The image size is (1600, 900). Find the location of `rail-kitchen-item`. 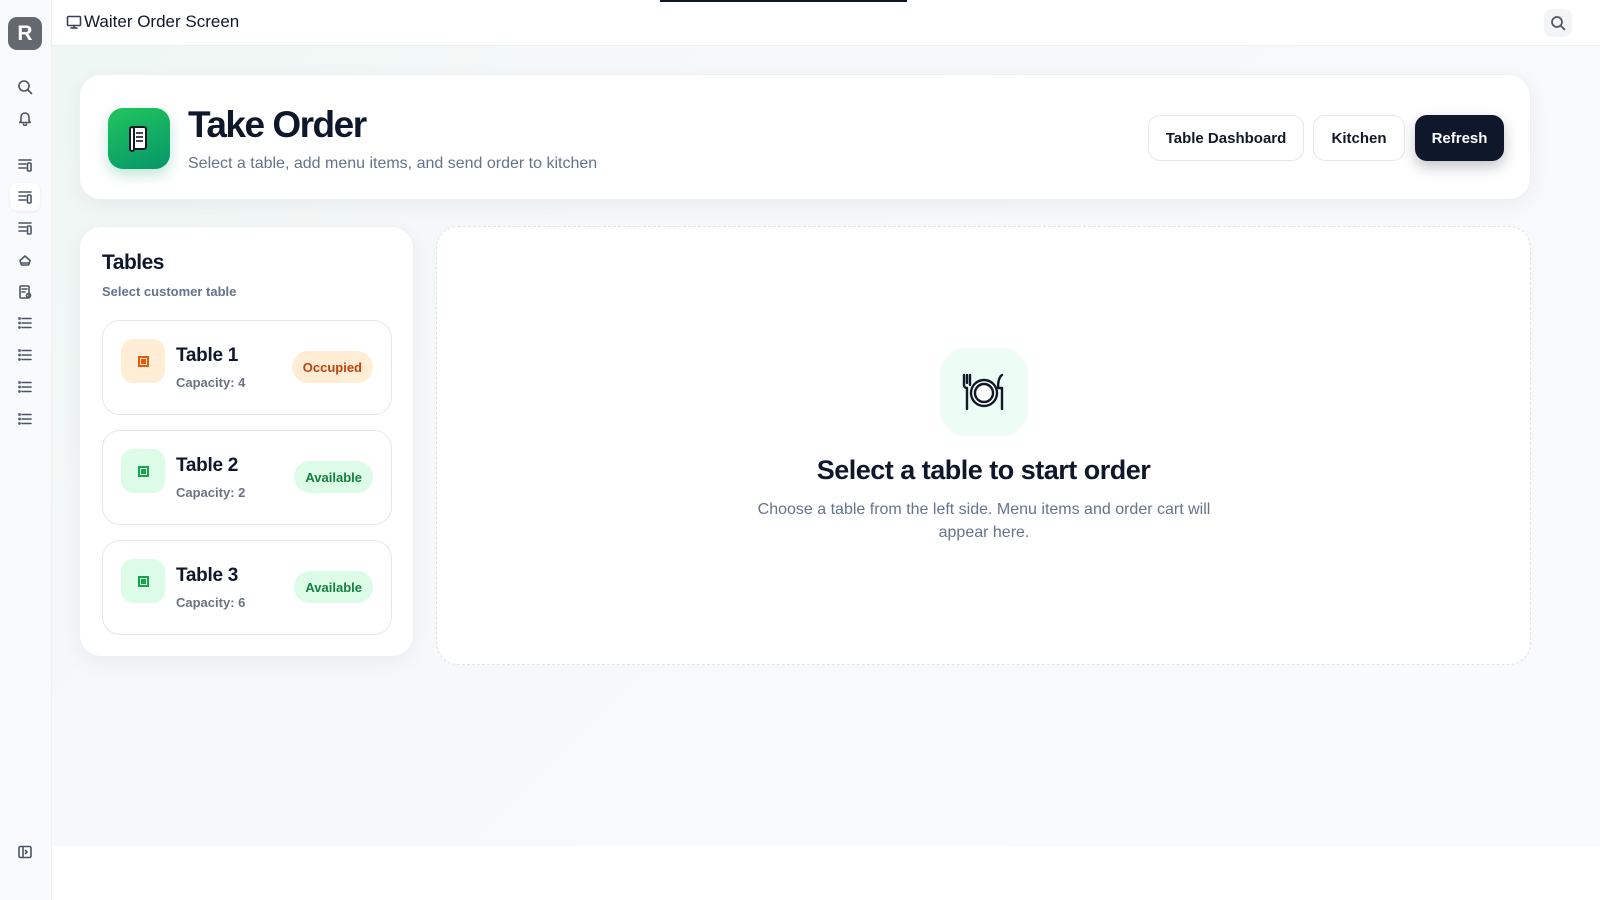

rail-kitchen-item is located at coordinates (25, 260).